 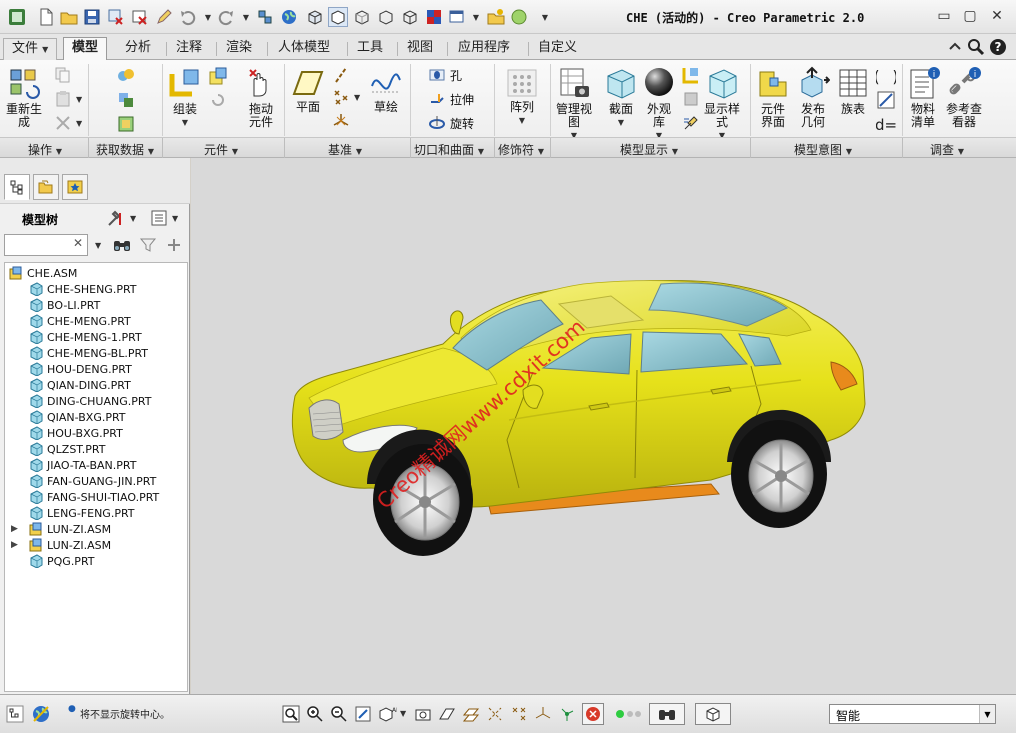 I want to click on stop-button, so click(x=593, y=714).